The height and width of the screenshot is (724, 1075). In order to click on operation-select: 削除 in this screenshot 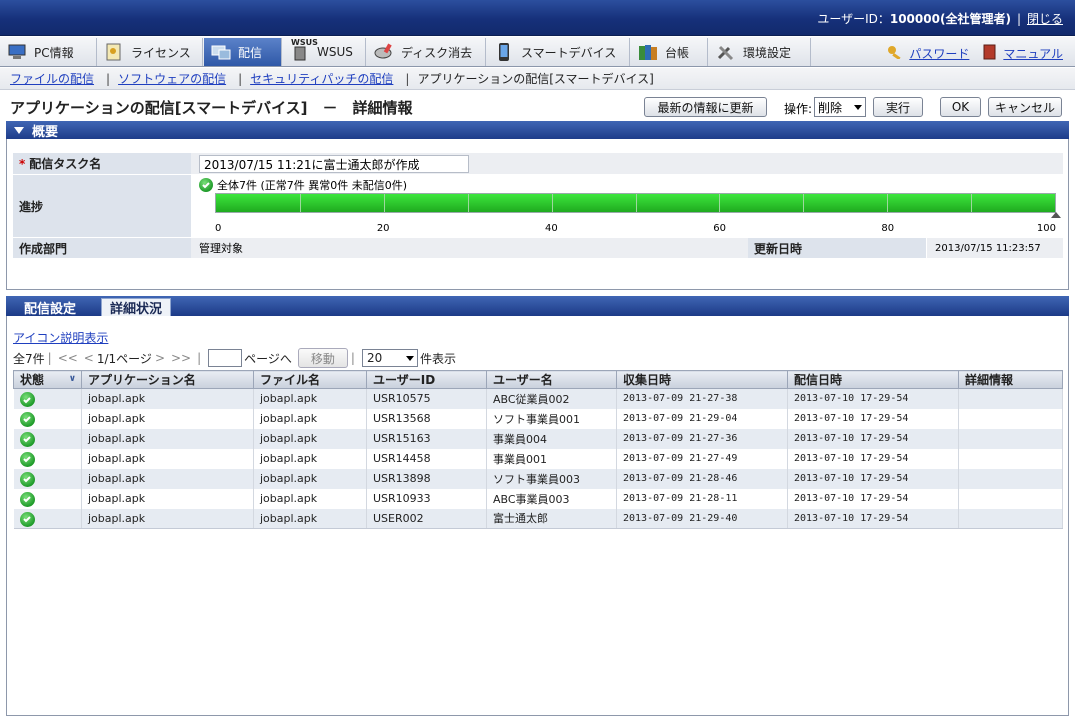, I will do `click(840, 107)`.